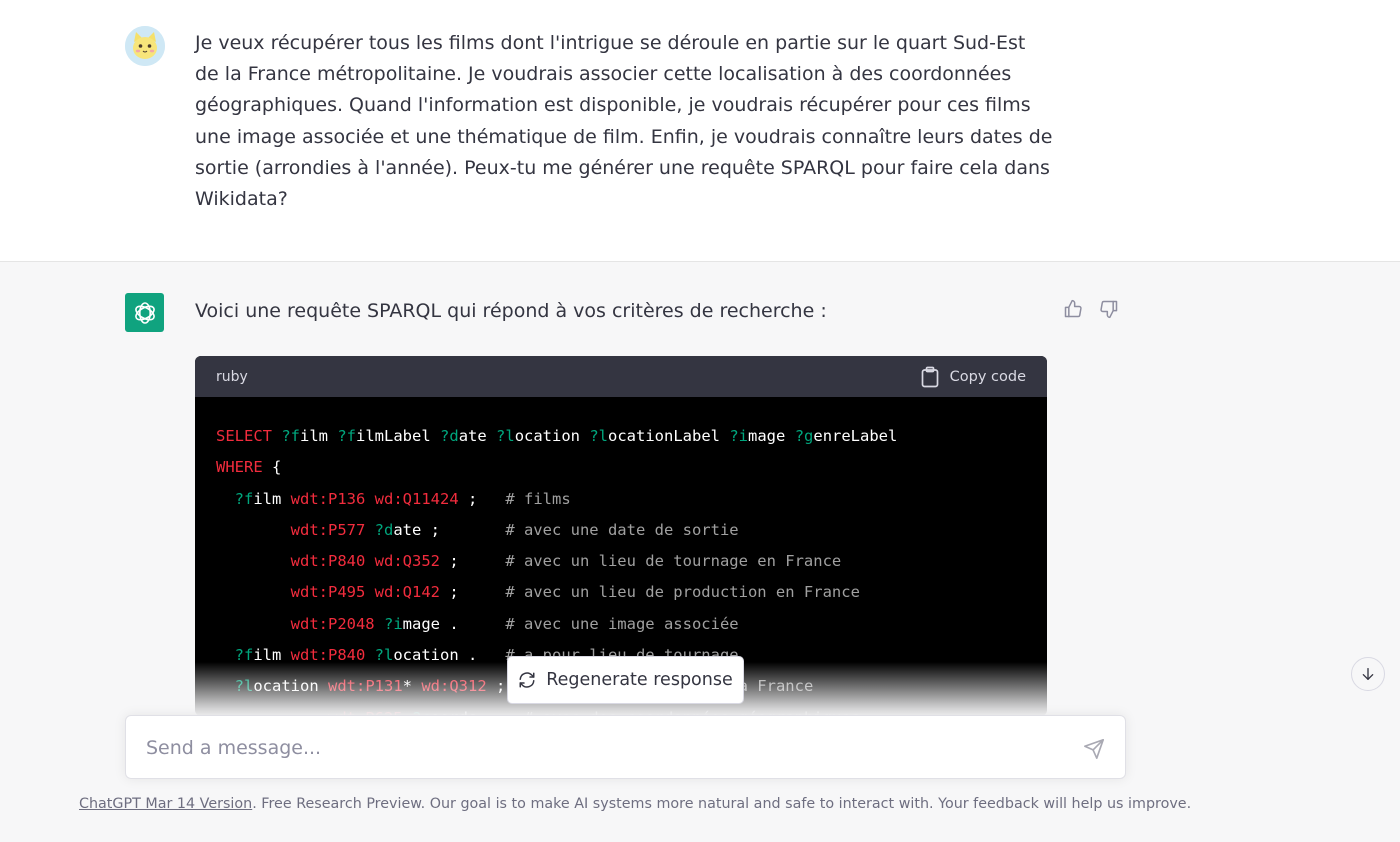 The height and width of the screenshot is (842, 1400). What do you see at coordinates (1094, 749) in the screenshot?
I see `paper-plane-icon` at bounding box center [1094, 749].